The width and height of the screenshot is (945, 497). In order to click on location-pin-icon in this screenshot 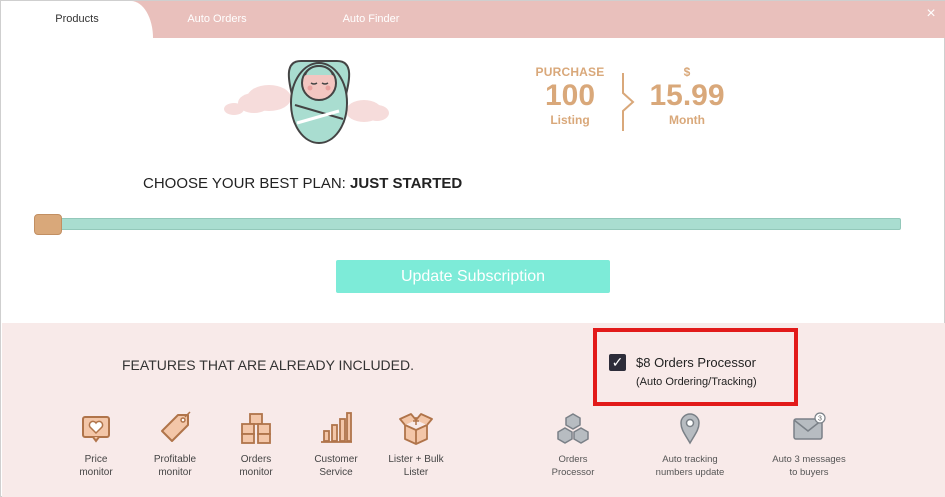, I will do `click(690, 429)`.